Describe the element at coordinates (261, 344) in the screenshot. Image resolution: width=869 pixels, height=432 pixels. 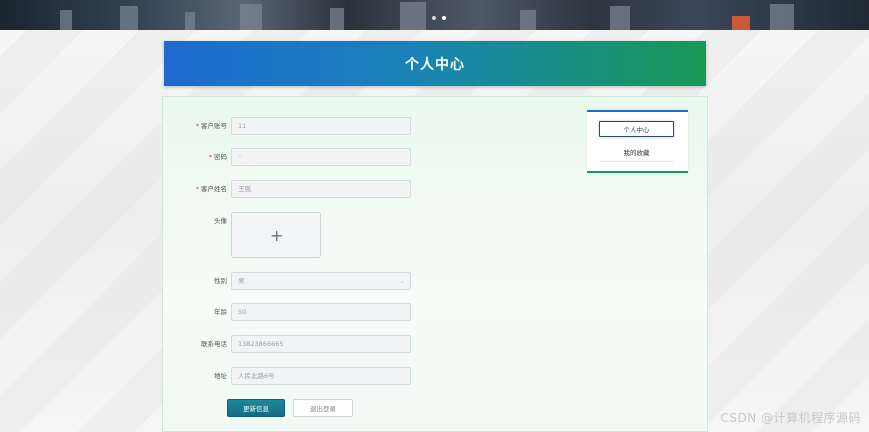
I see `phone-value: 13823866665` at that location.